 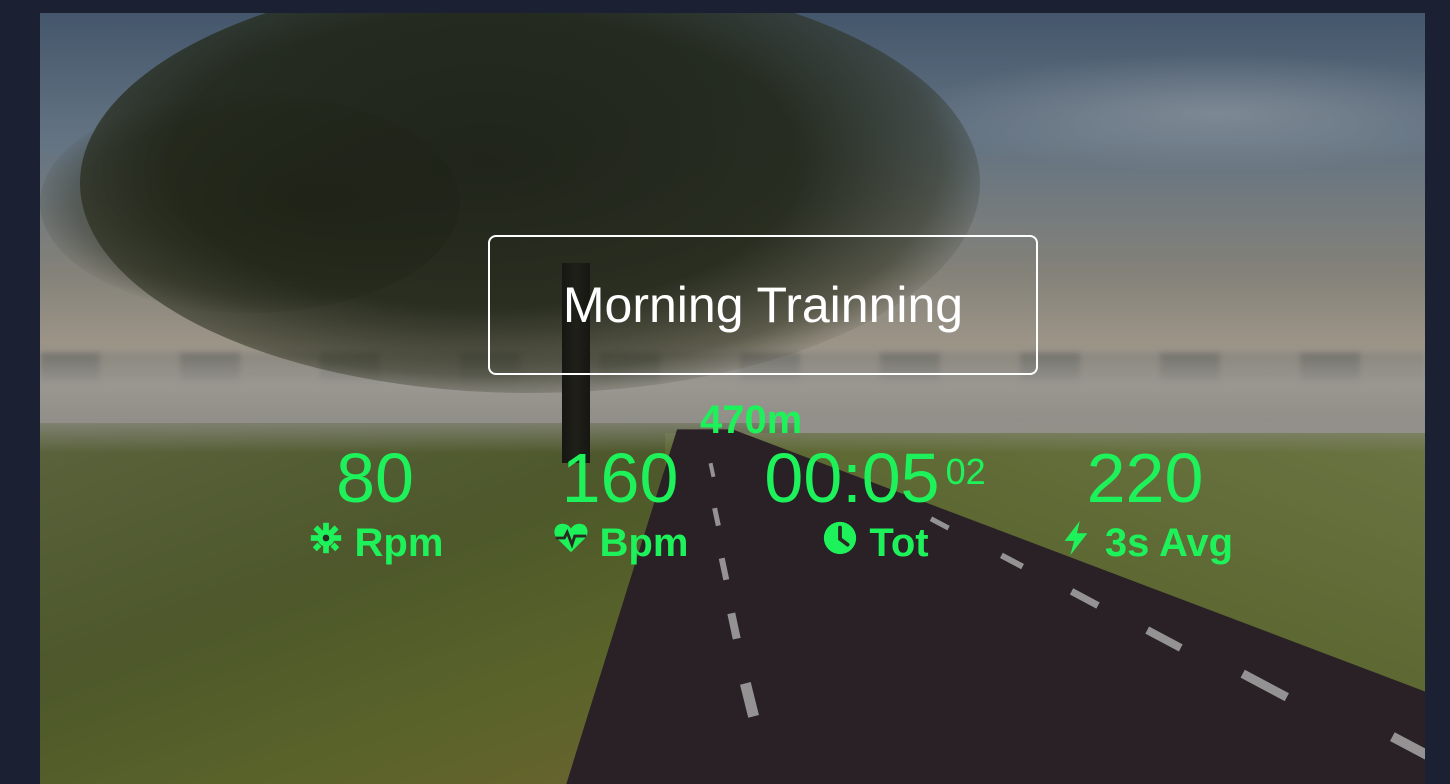 I want to click on heart-rate-label-row: Bpm, so click(x=620, y=543).